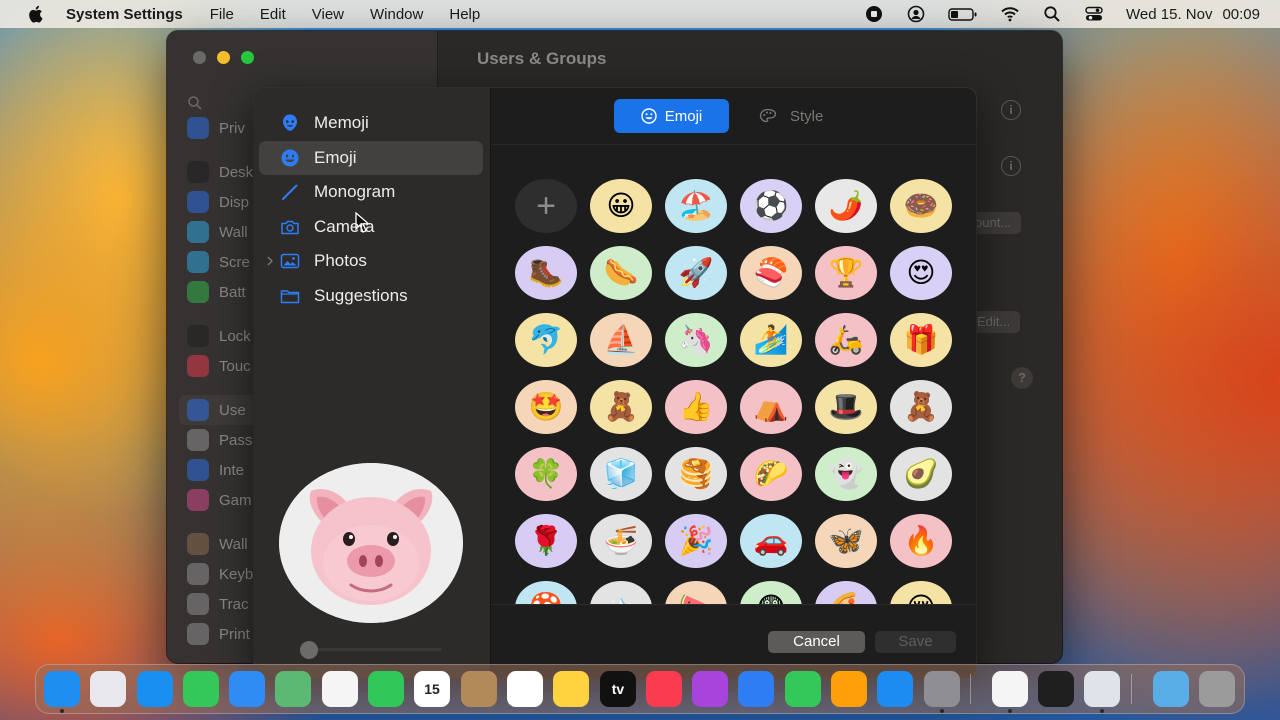 This screenshot has height=720, width=1280. What do you see at coordinates (846, 273) in the screenshot?
I see `emoji-option: 🏆` at bounding box center [846, 273].